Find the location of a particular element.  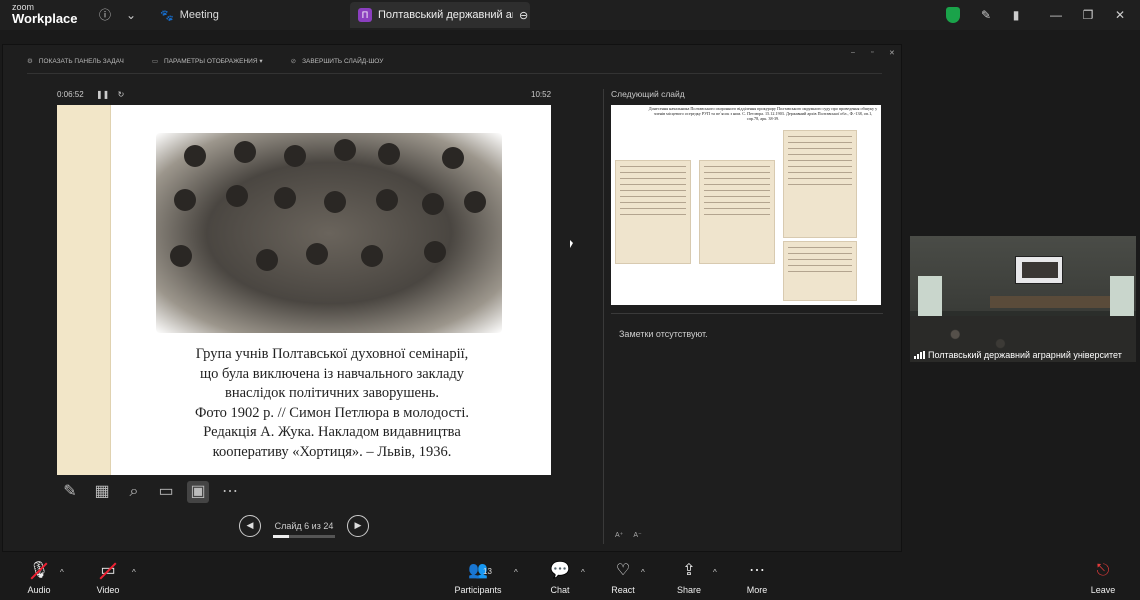

increase-font-icon: A⁺ is located at coordinates (619, 535).